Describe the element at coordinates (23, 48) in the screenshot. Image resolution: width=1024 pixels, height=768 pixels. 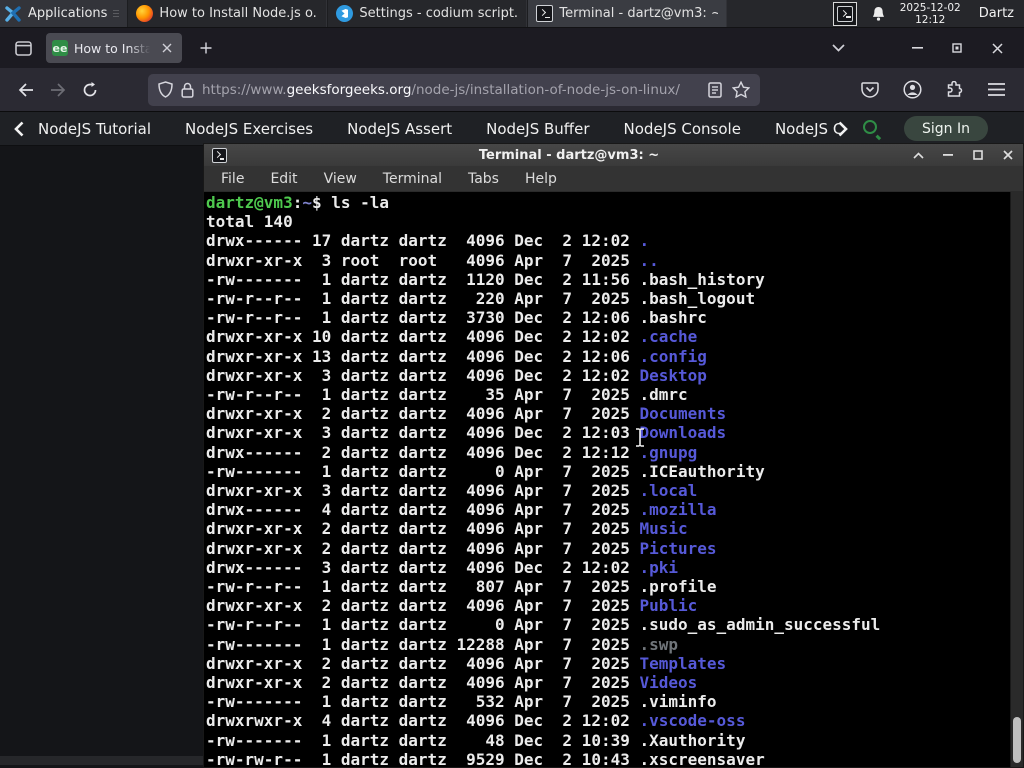
I see `firefox-view-button` at that location.